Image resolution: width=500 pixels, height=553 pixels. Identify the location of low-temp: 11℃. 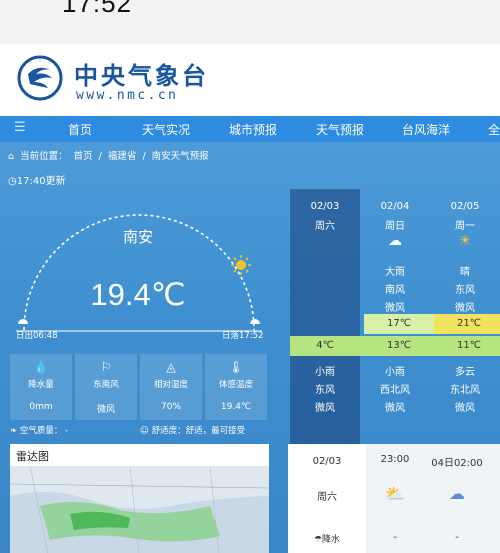
(469, 345).